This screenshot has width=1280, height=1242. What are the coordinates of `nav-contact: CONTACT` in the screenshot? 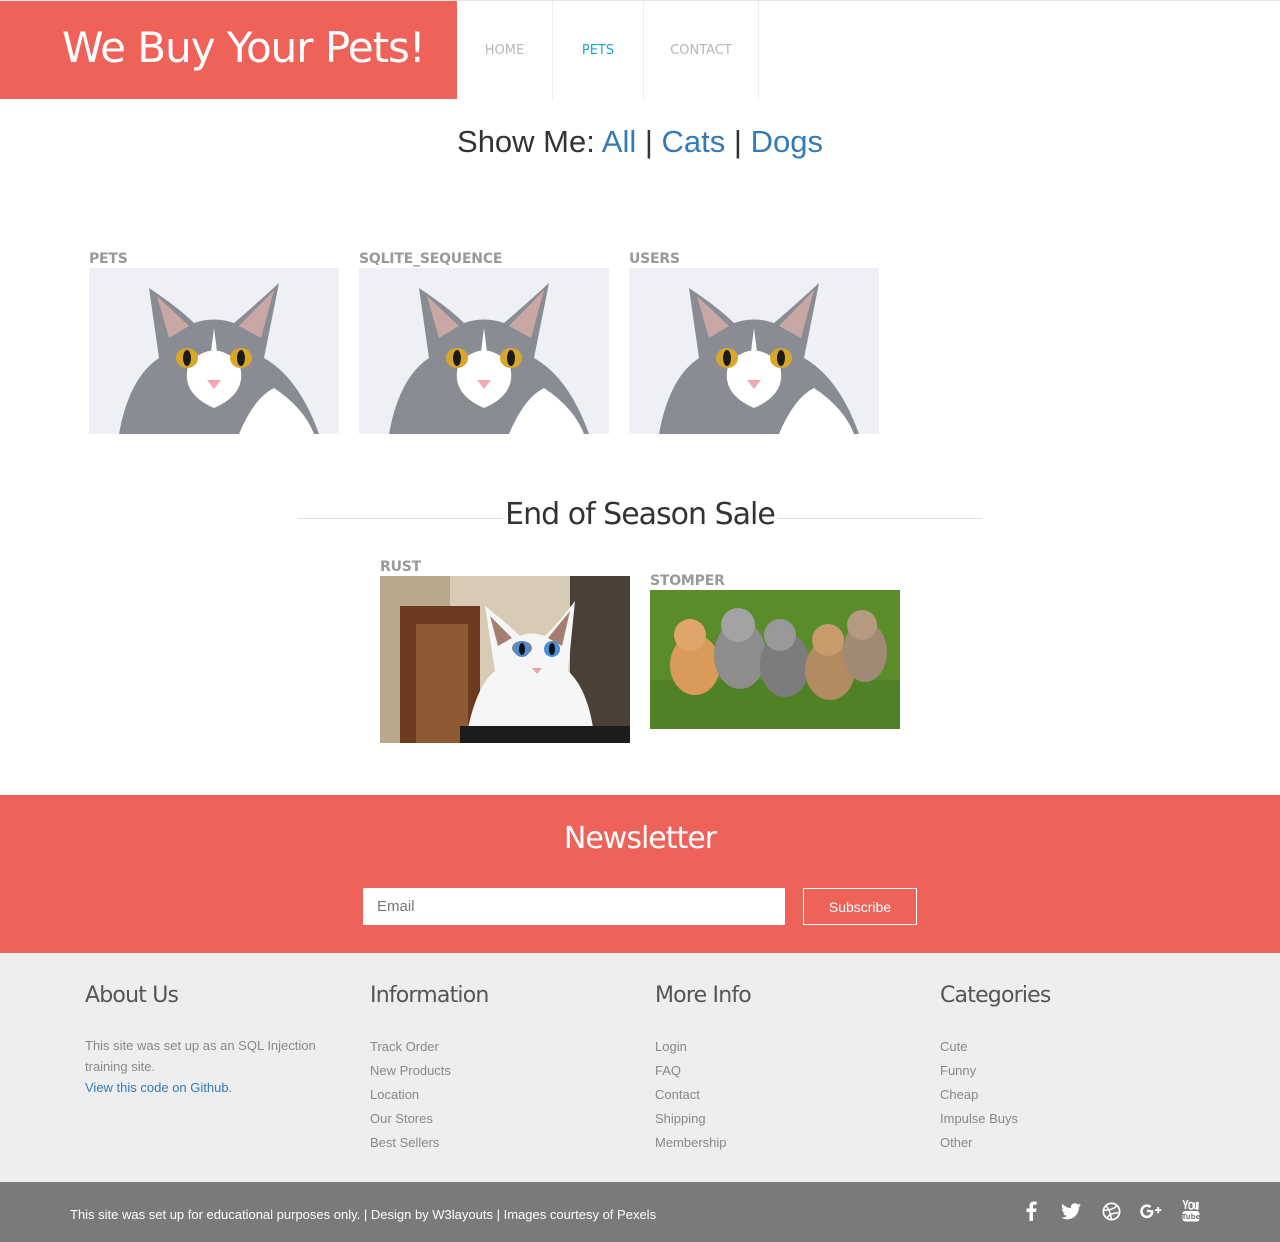 It's located at (701, 50).